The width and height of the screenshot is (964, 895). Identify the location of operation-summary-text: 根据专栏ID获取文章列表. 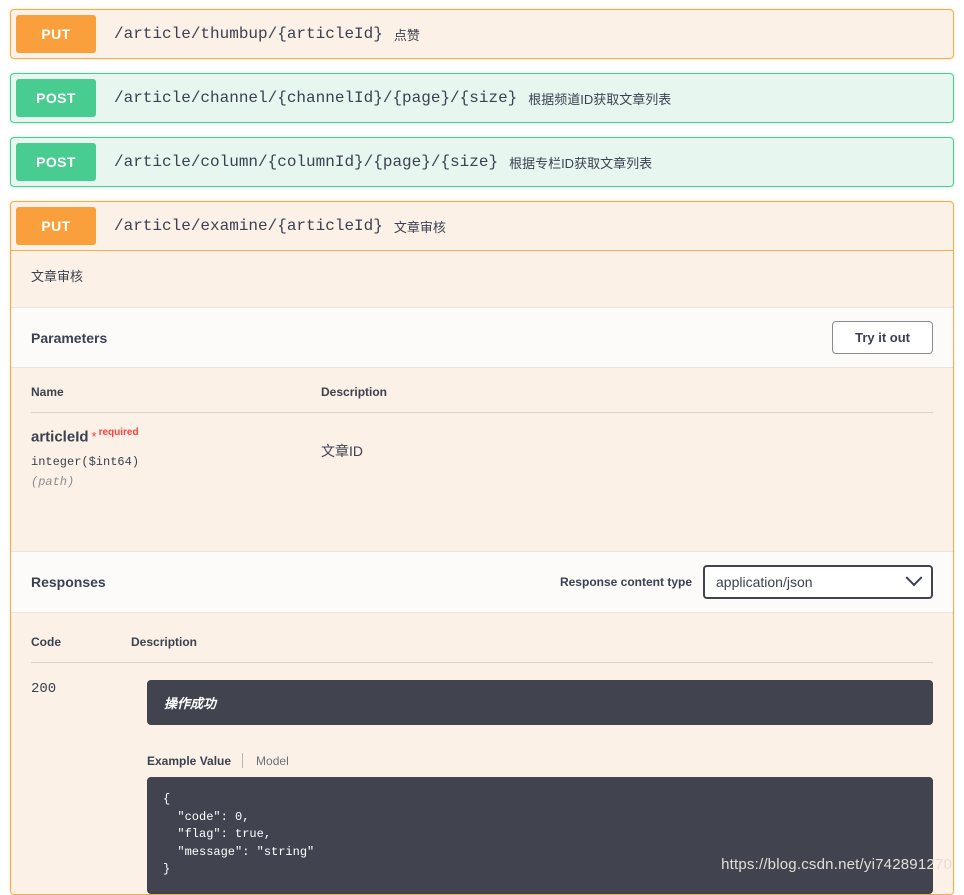
(581, 163).